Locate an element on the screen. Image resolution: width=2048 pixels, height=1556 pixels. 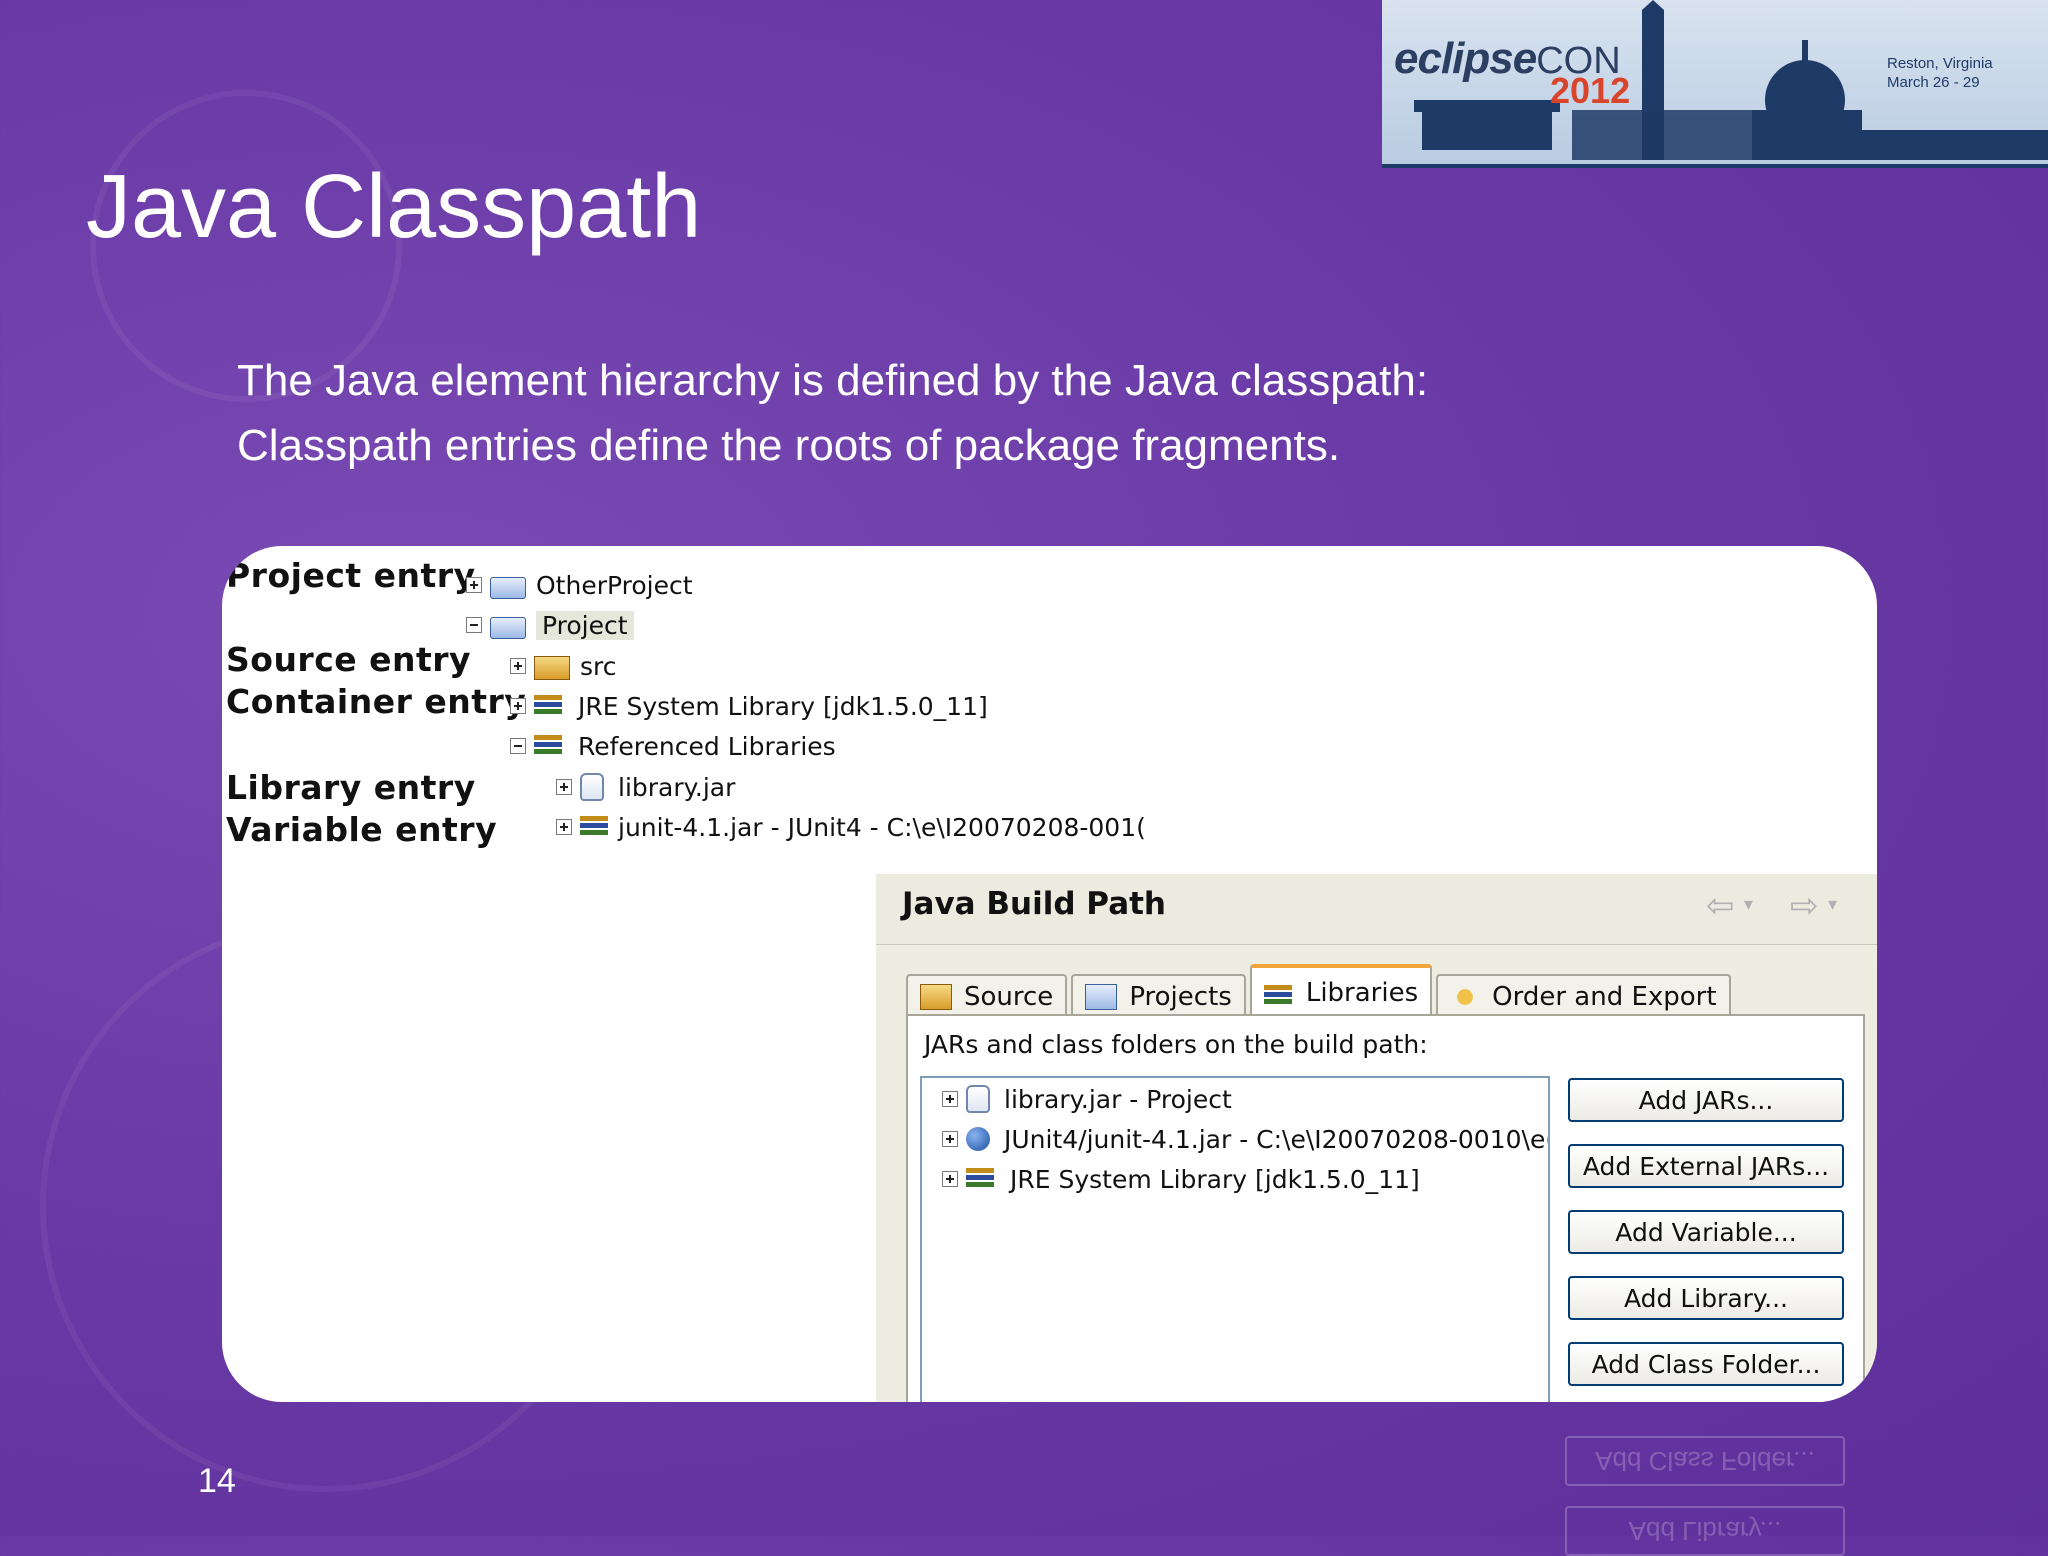
event-location: Reston, Virginia March 26 - 29 is located at coordinates (1940, 73).